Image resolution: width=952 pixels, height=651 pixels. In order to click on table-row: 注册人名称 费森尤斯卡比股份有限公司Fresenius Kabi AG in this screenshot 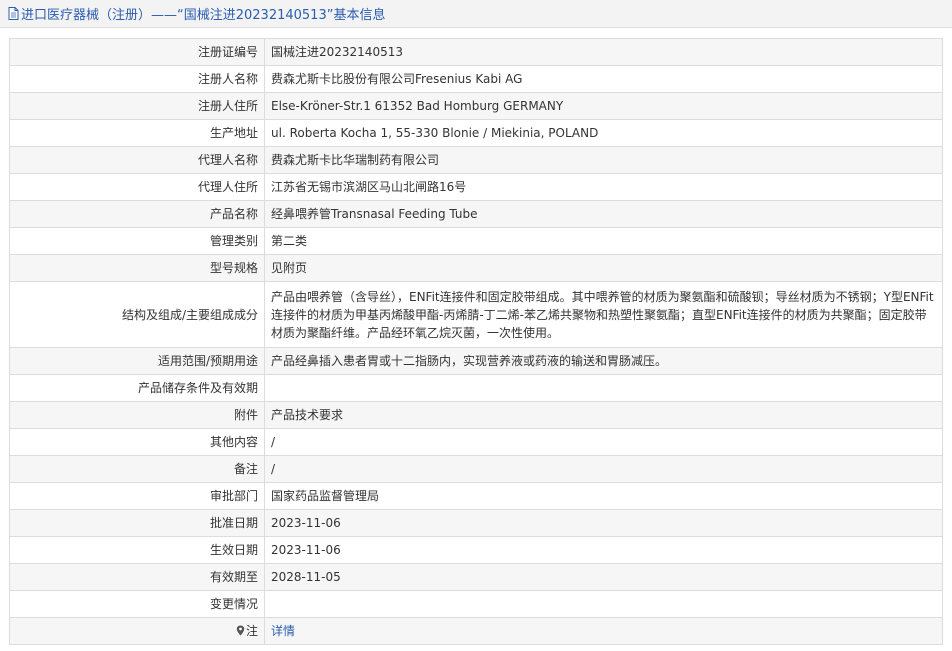, I will do `click(476, 79)`.